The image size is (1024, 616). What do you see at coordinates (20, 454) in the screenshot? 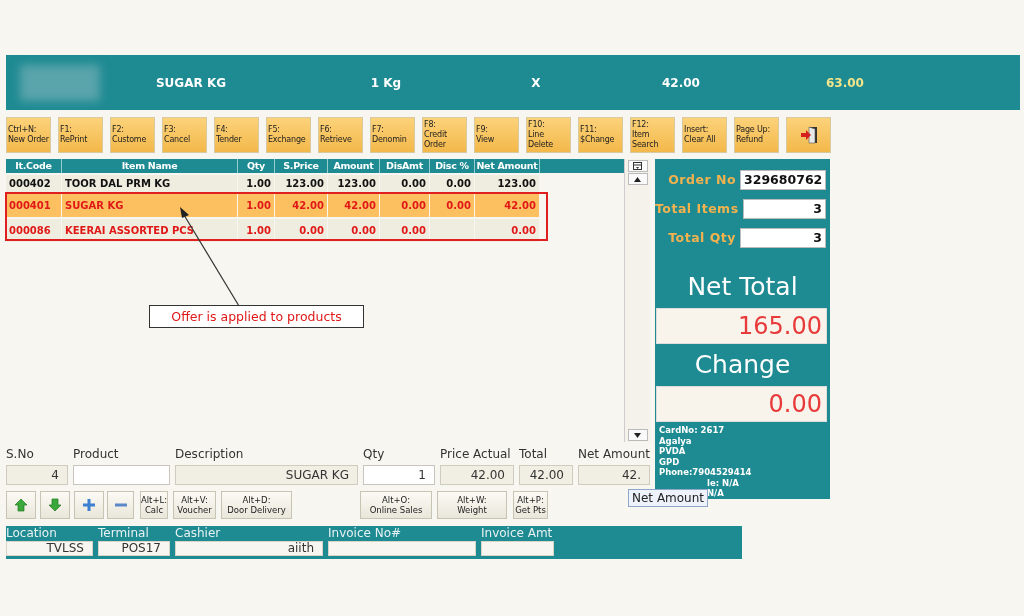
I see `field-label: S.No` at bounding box center [20, 454].